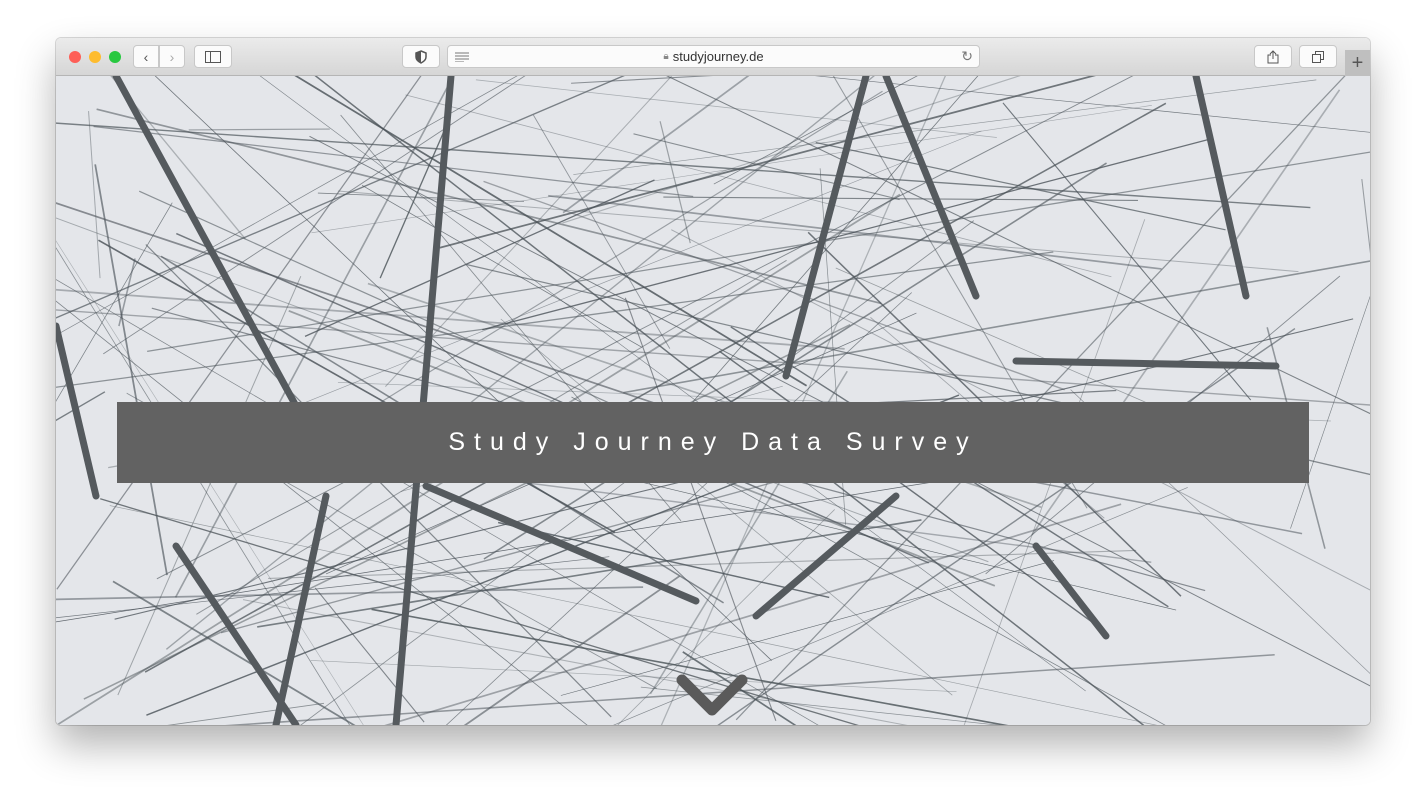  What do you see at coordinates (718, 56) in the screenshot?
I see `url-text: studyjourney.de` at bounding box center [718, 56].